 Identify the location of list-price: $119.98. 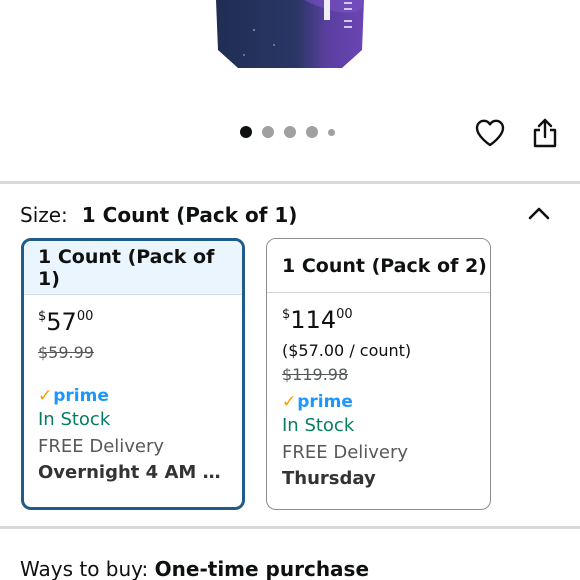
(315, 374).